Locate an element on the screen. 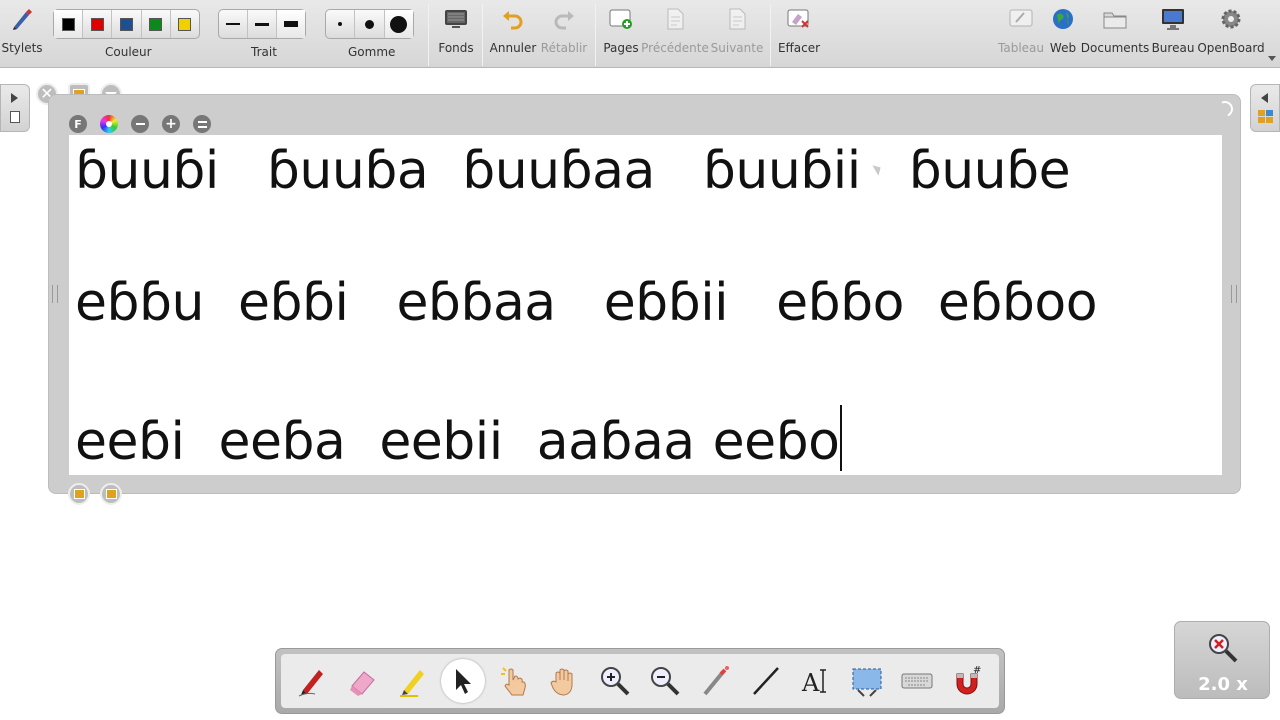 The height and width of the screenshot is (720, 1280). precedente-button: Précédente is located at coordinates (675, 34).